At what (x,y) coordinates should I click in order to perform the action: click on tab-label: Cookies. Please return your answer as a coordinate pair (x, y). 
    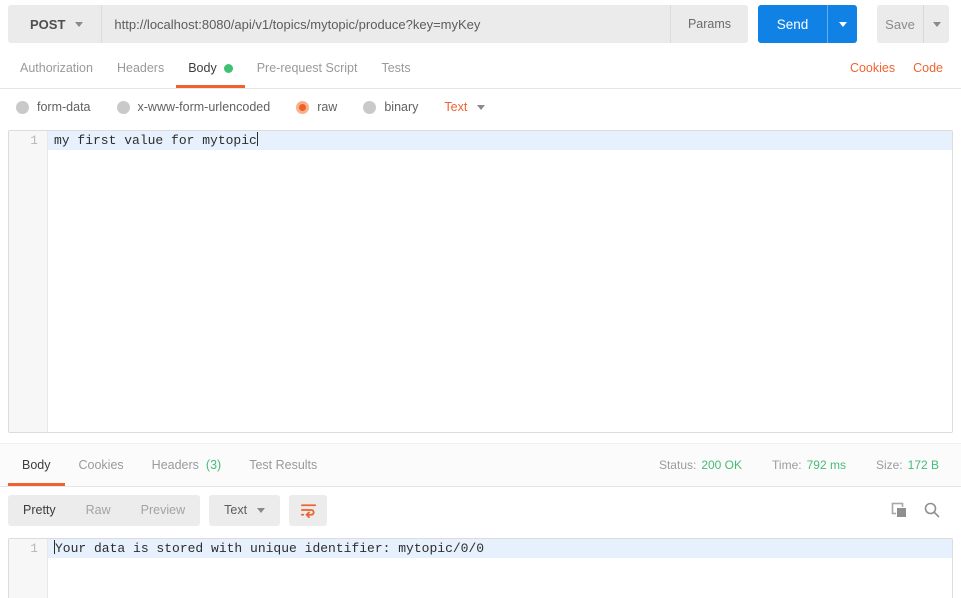
    Looking at the image, I should click on (101, 465).